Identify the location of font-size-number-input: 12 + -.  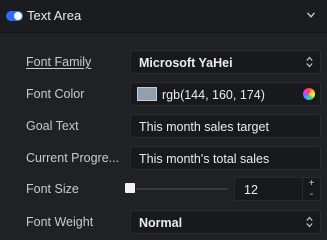
(277, 189).